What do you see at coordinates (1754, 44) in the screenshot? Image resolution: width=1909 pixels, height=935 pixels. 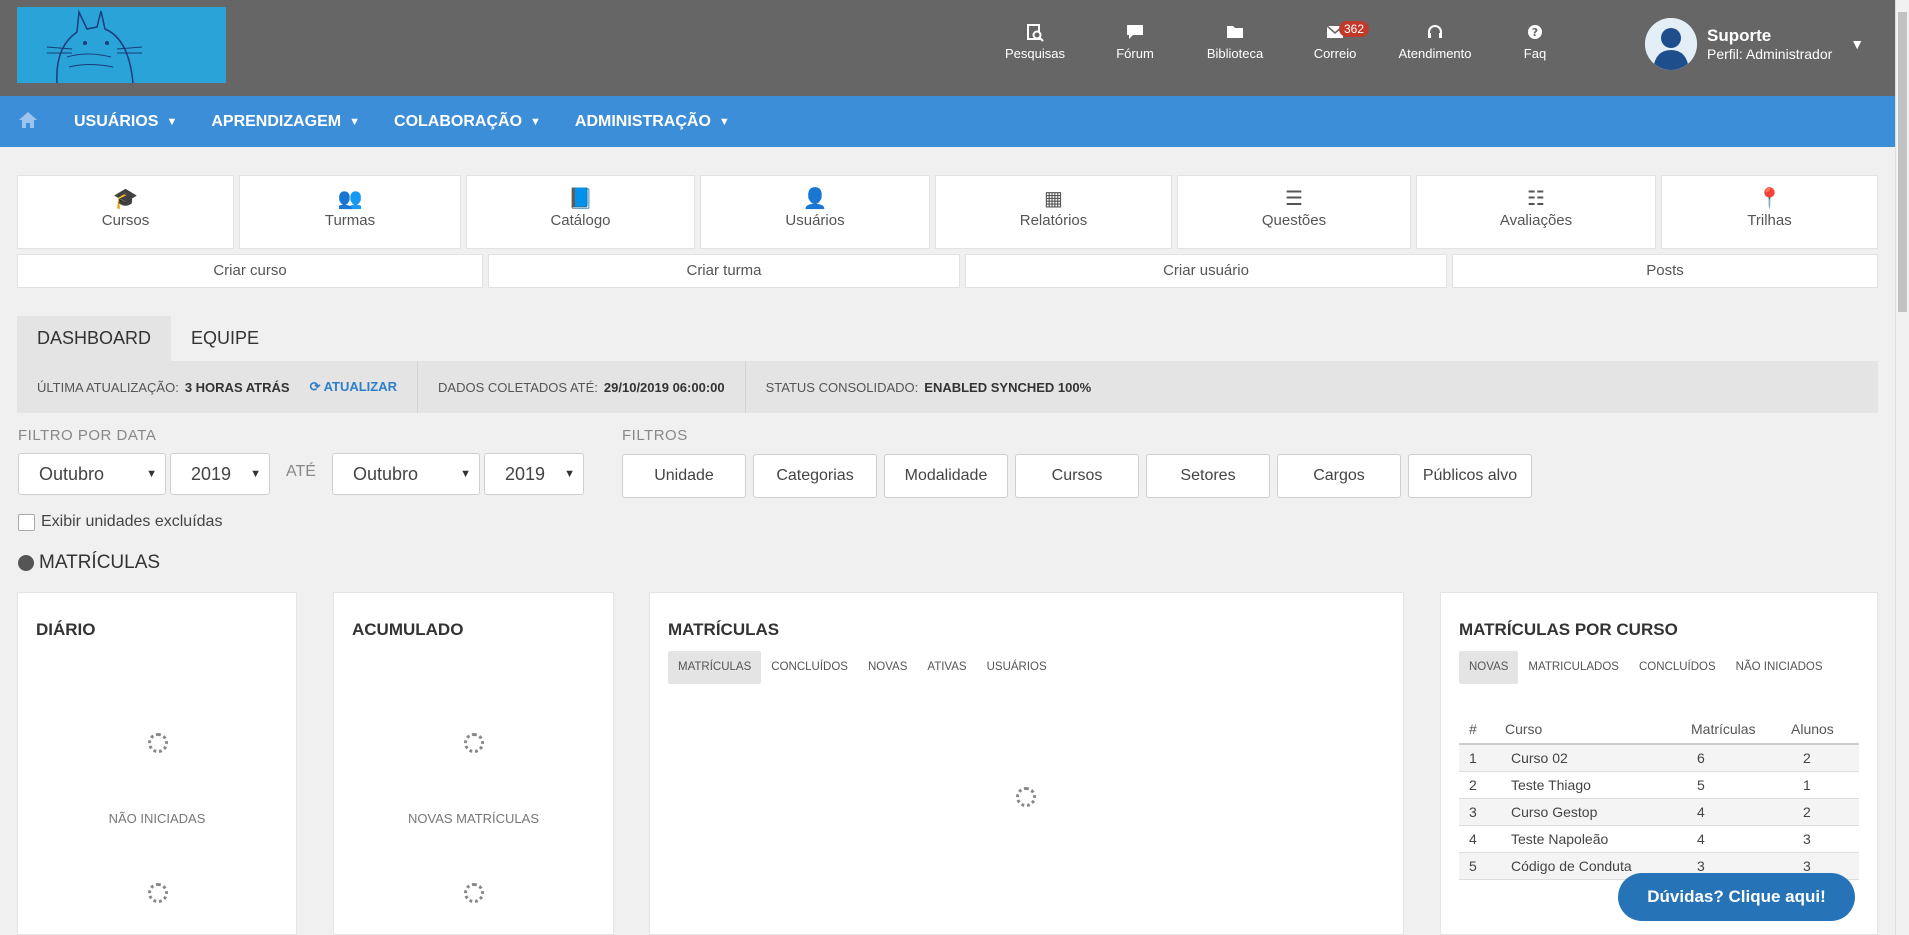 I see `user-menu: Suporte Perfil: Administrador ▼` at bounding box center [1754, 44].